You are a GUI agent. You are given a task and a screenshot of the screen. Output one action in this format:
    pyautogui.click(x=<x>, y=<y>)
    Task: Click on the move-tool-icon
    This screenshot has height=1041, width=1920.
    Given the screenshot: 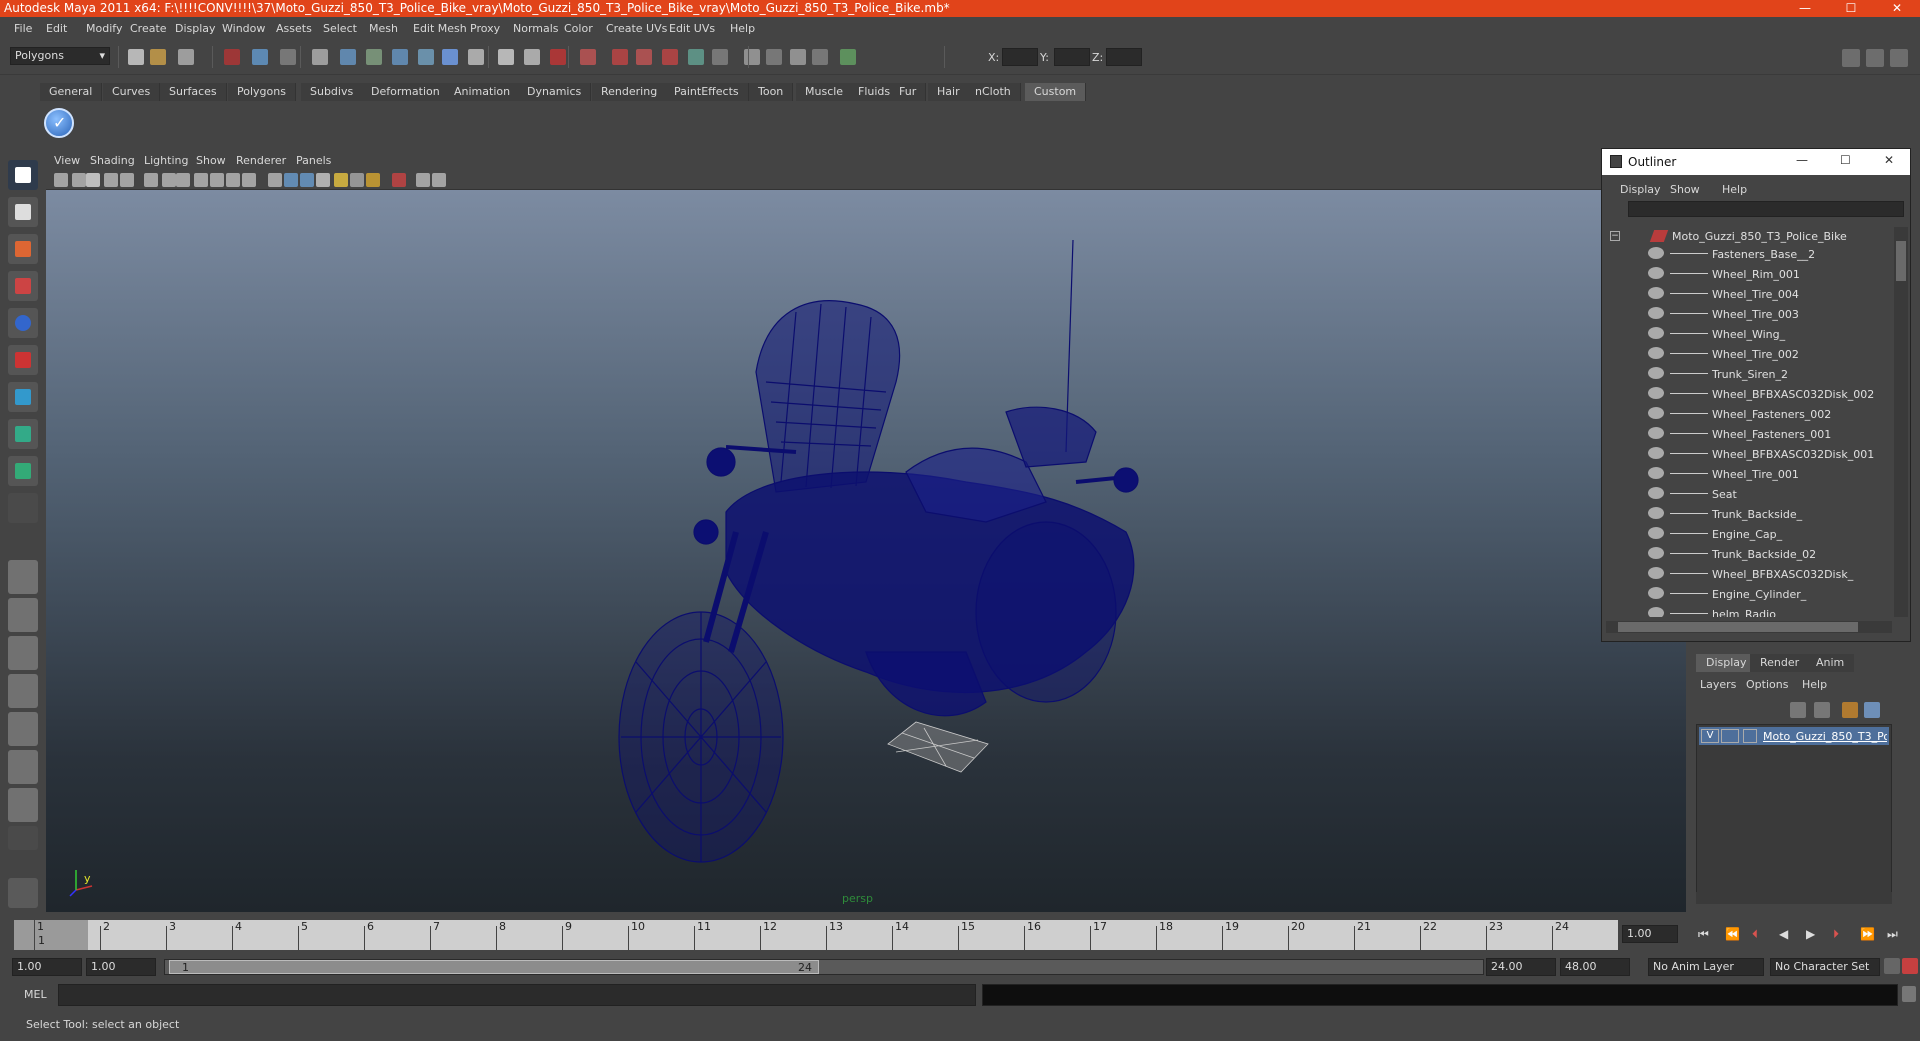 What is the action you would take?
    pyautogui.click(x=23, y=286)
    